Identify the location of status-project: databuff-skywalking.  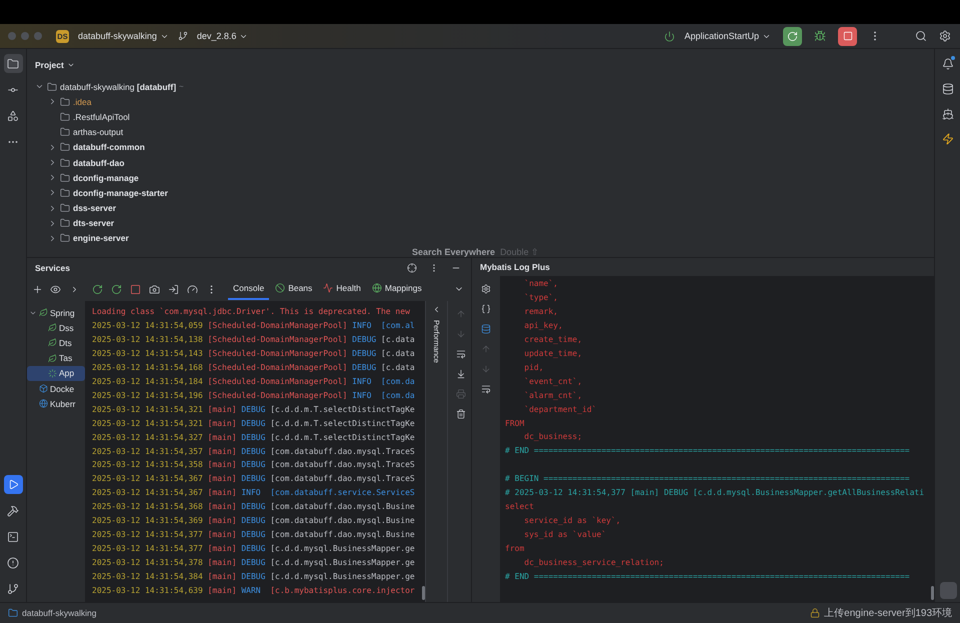
(59, 613).